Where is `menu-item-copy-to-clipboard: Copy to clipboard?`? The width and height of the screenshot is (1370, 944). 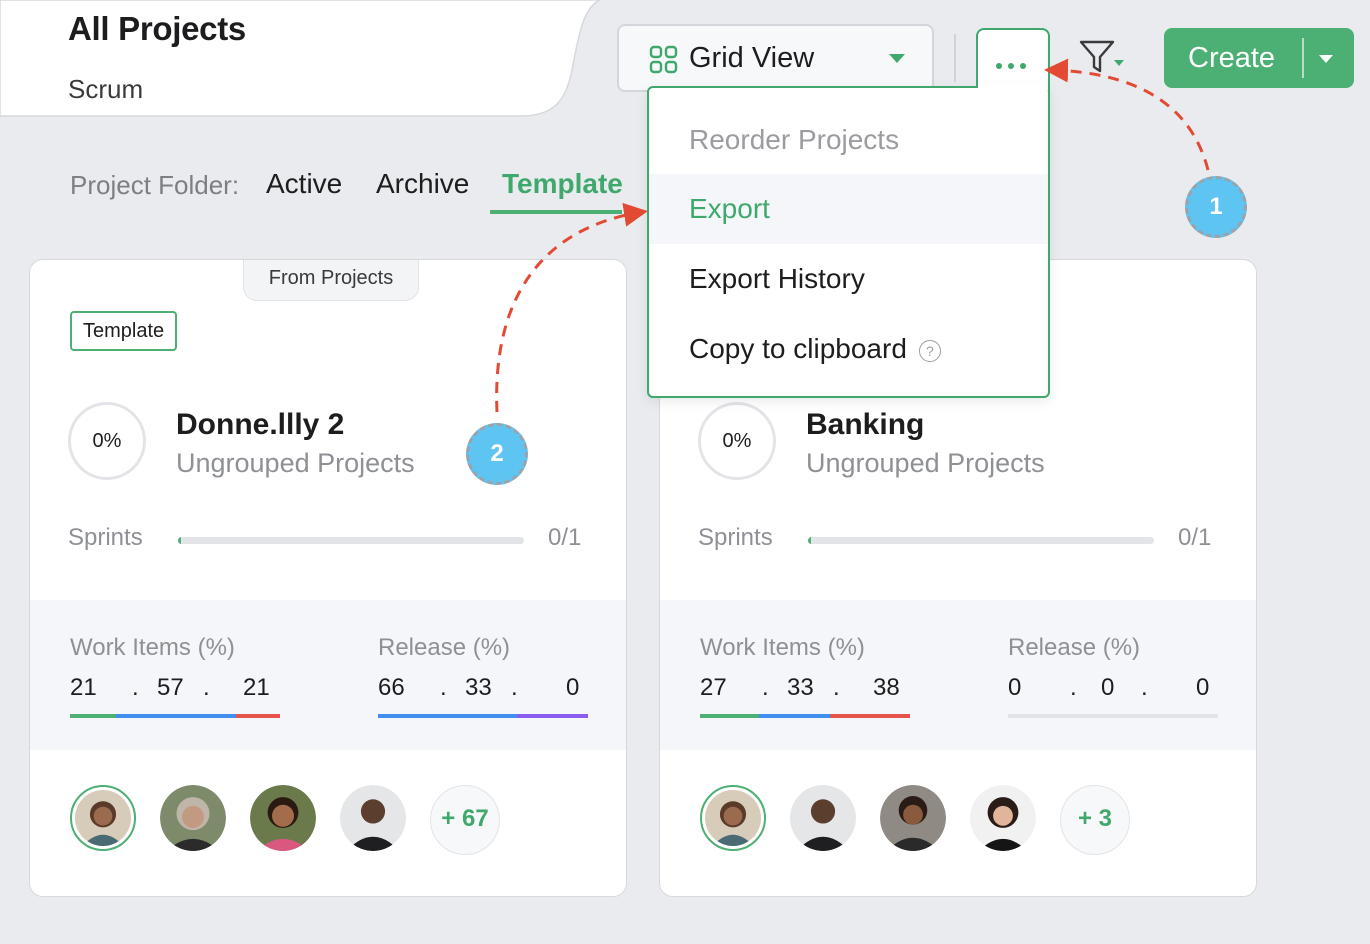
menu-item-copy-to-clipboard: Copy to clipboard? is located at coordinates (848, 349).